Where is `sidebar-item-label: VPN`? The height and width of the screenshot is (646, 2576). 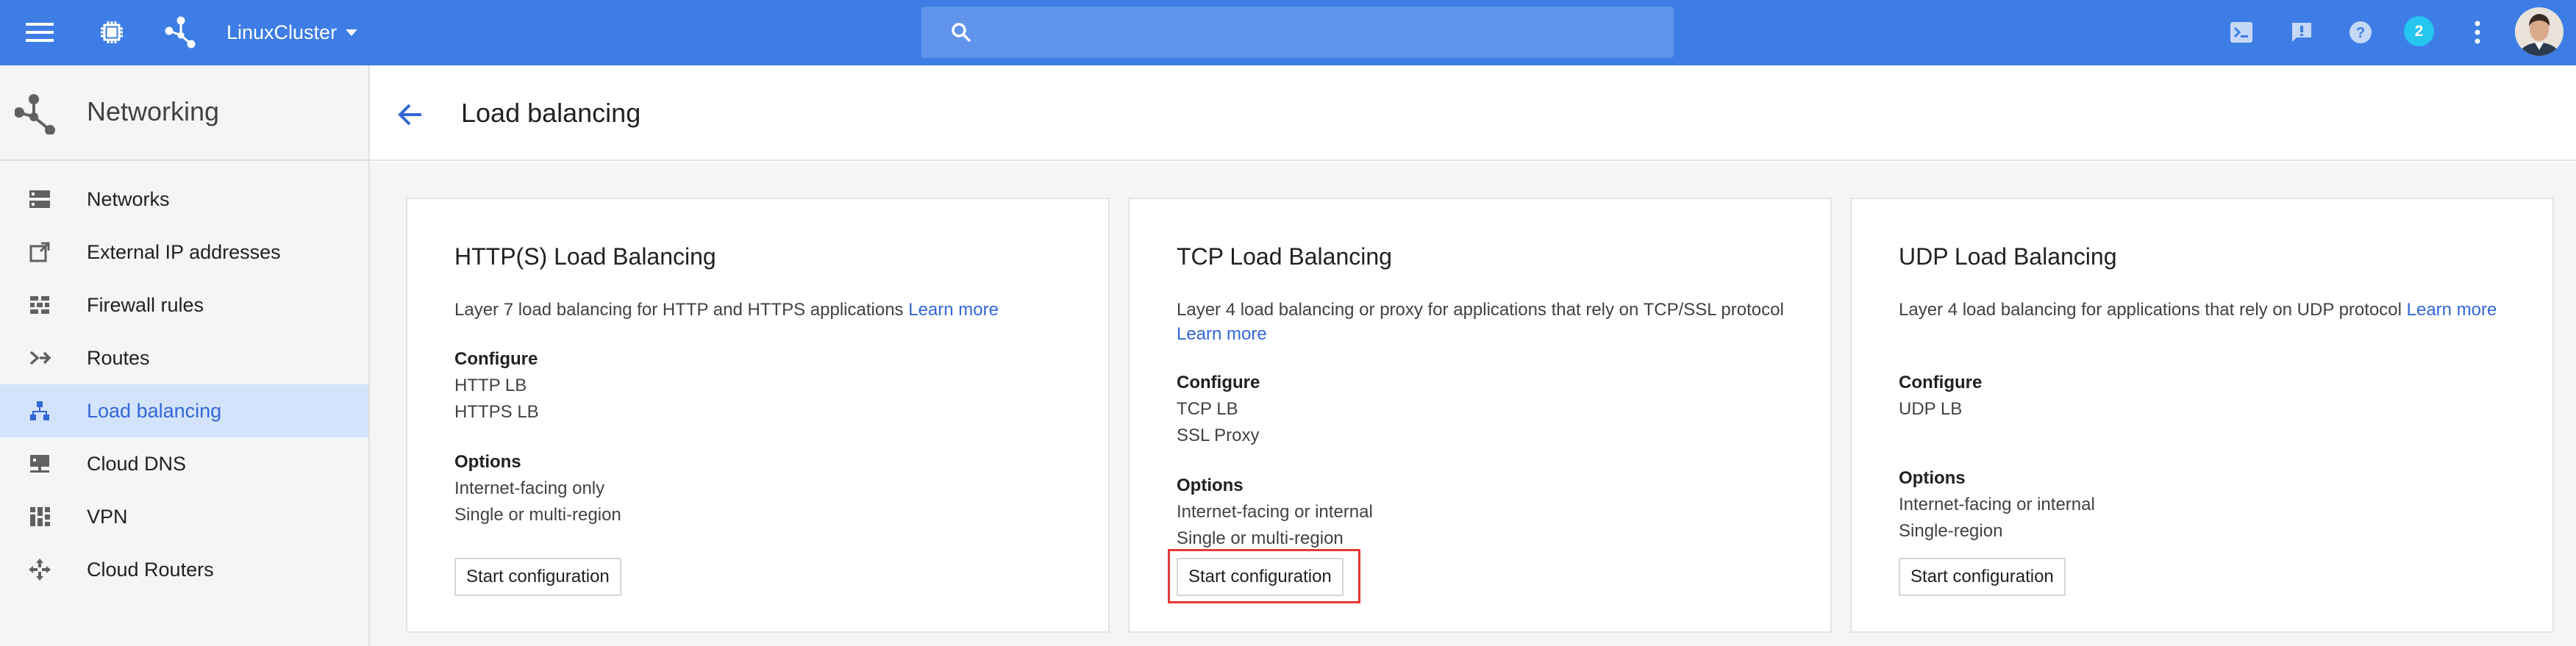
sidebar-item-label: VPN is located at coordinates (107, 516).